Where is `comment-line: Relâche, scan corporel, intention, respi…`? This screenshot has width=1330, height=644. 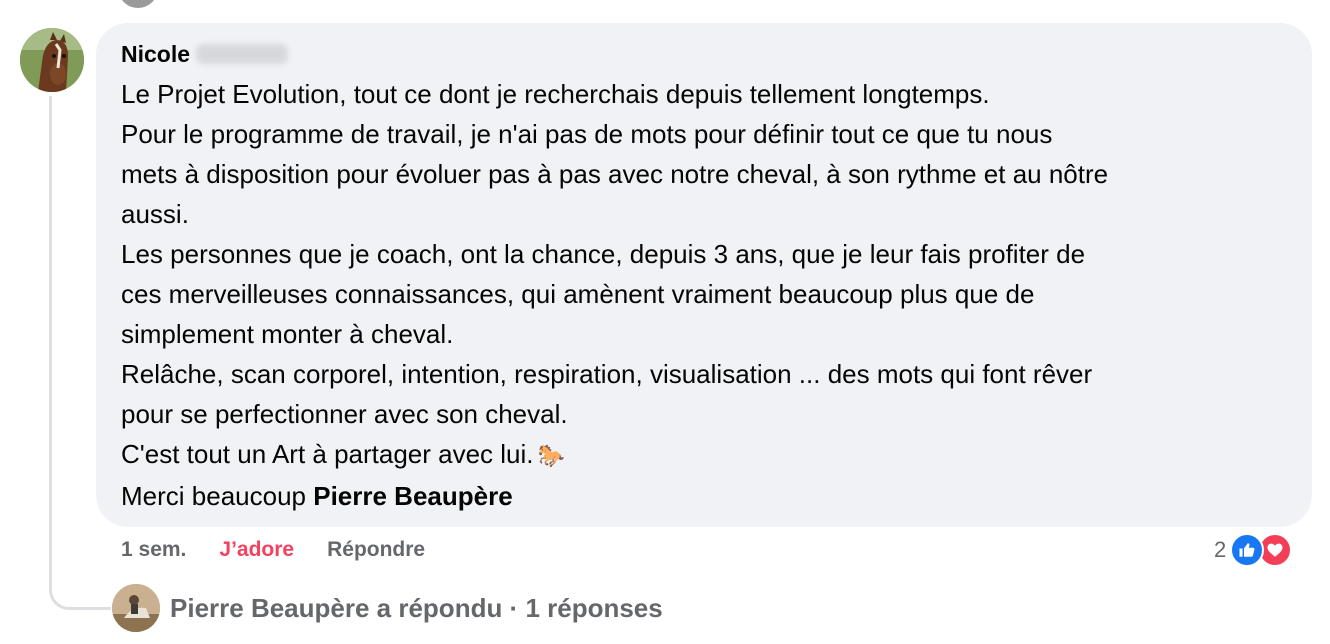
comment-line: Relâche, scan corporel, intention, respi… is located at coordinates (607, 374).